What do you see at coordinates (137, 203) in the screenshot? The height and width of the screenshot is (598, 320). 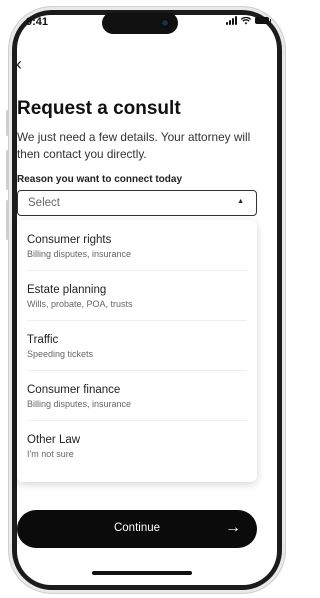 I see `reason-select: Select ▲` at bounding box center [137, 203].